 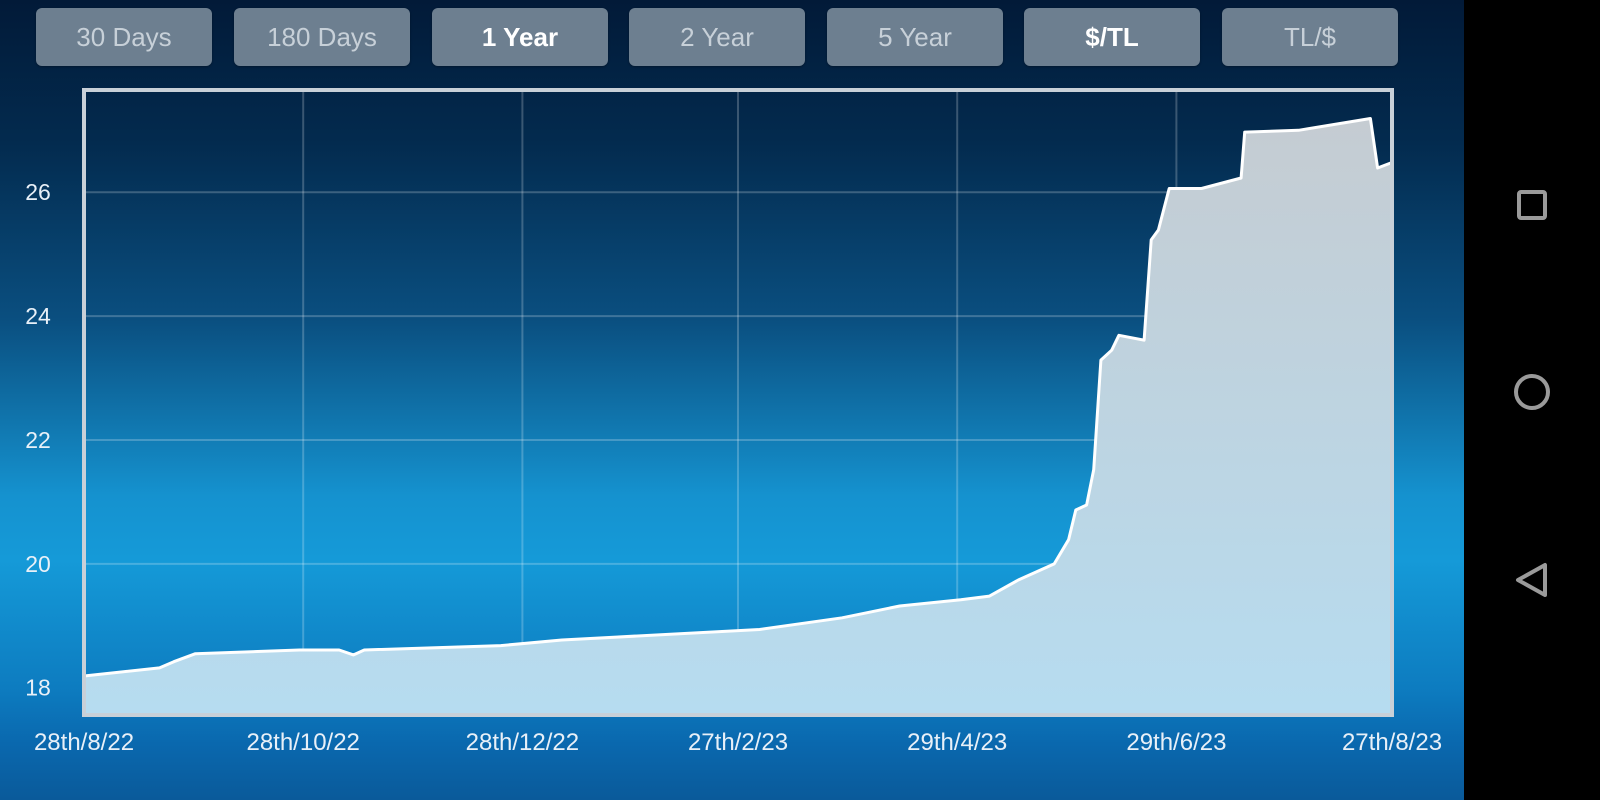 I want to click on back-button, so click(x=1532, y=580).